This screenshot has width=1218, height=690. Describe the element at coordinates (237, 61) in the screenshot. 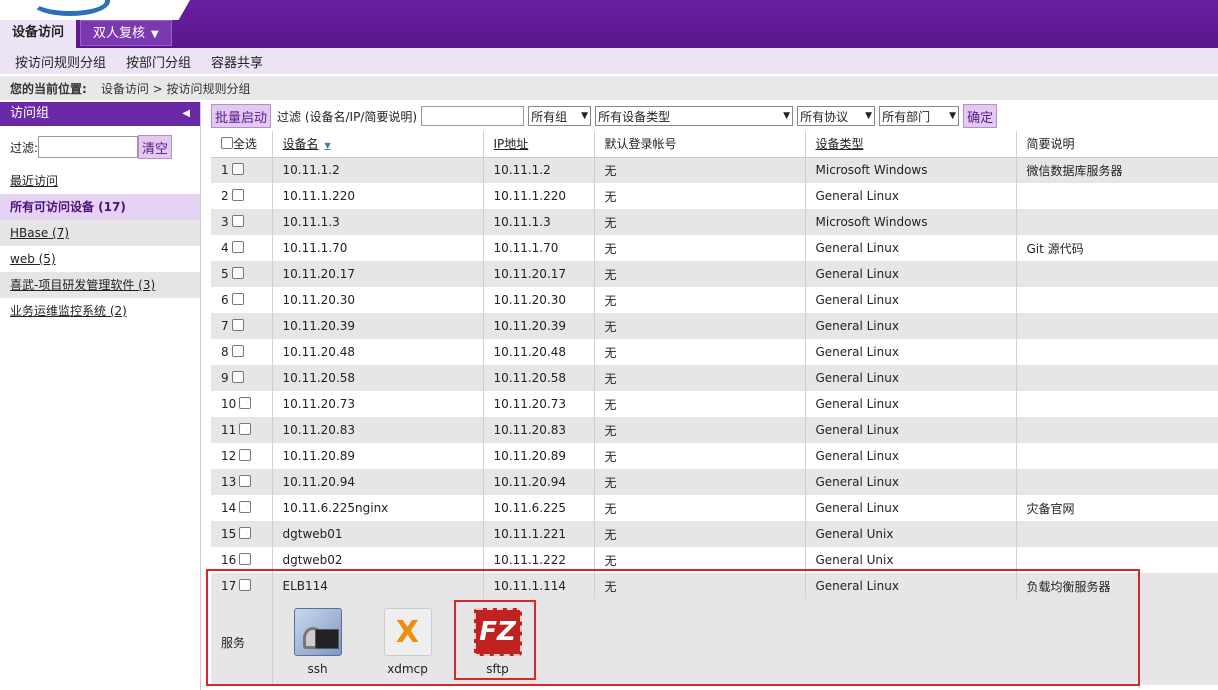

I see `subnav-container-share: 容器共享` at that location.